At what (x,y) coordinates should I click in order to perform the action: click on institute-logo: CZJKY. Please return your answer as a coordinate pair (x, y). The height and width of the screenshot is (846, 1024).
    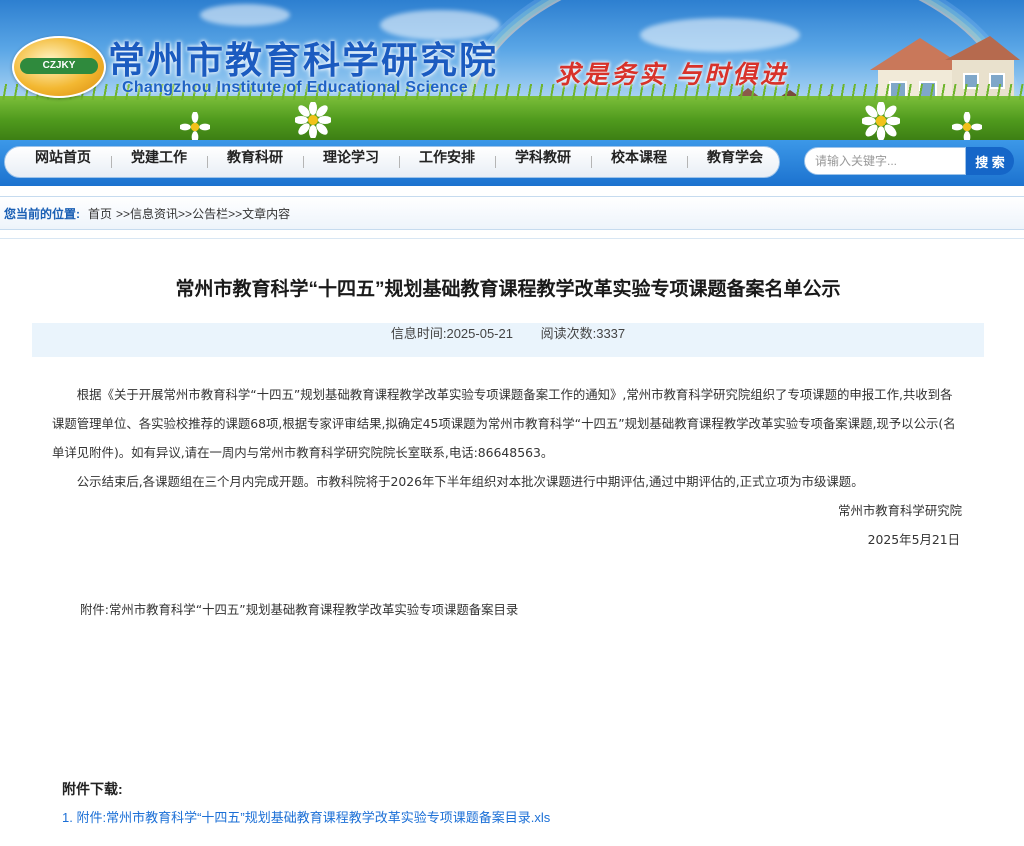
    Looking at the image, I should click on (59, 67).